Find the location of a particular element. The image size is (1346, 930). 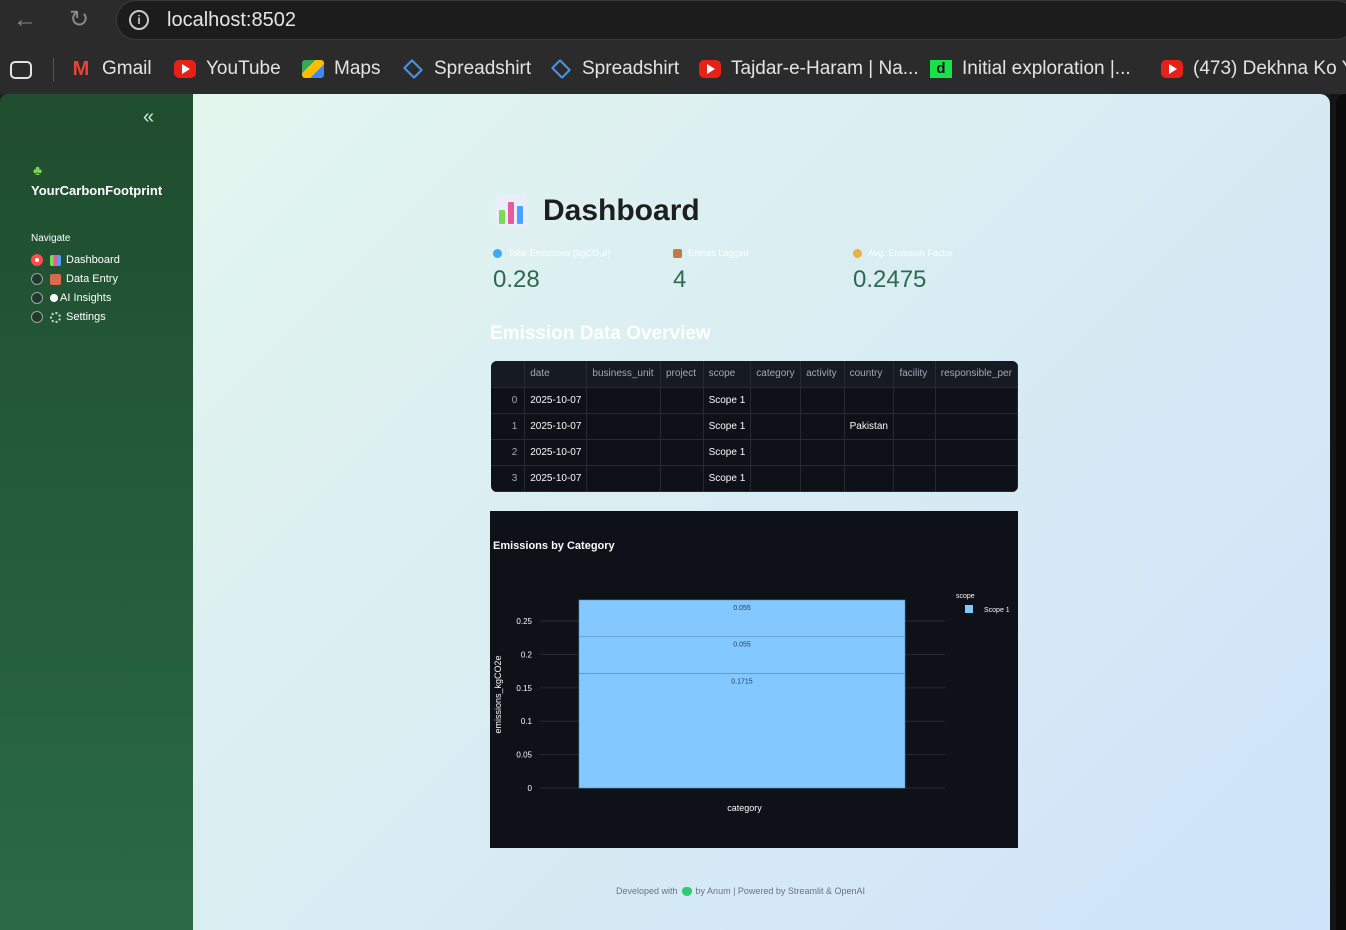

column-header: category is located at coordinates (776, 374).